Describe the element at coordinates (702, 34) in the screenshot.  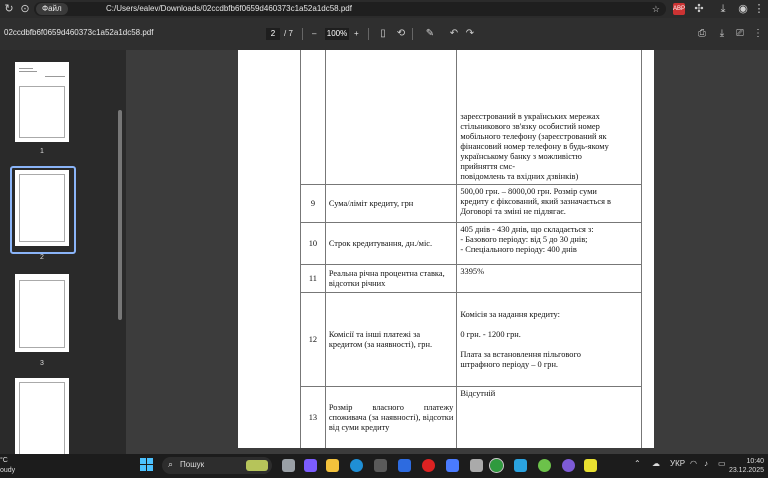
I see `save-annotations-icon: ⎙` at that location.